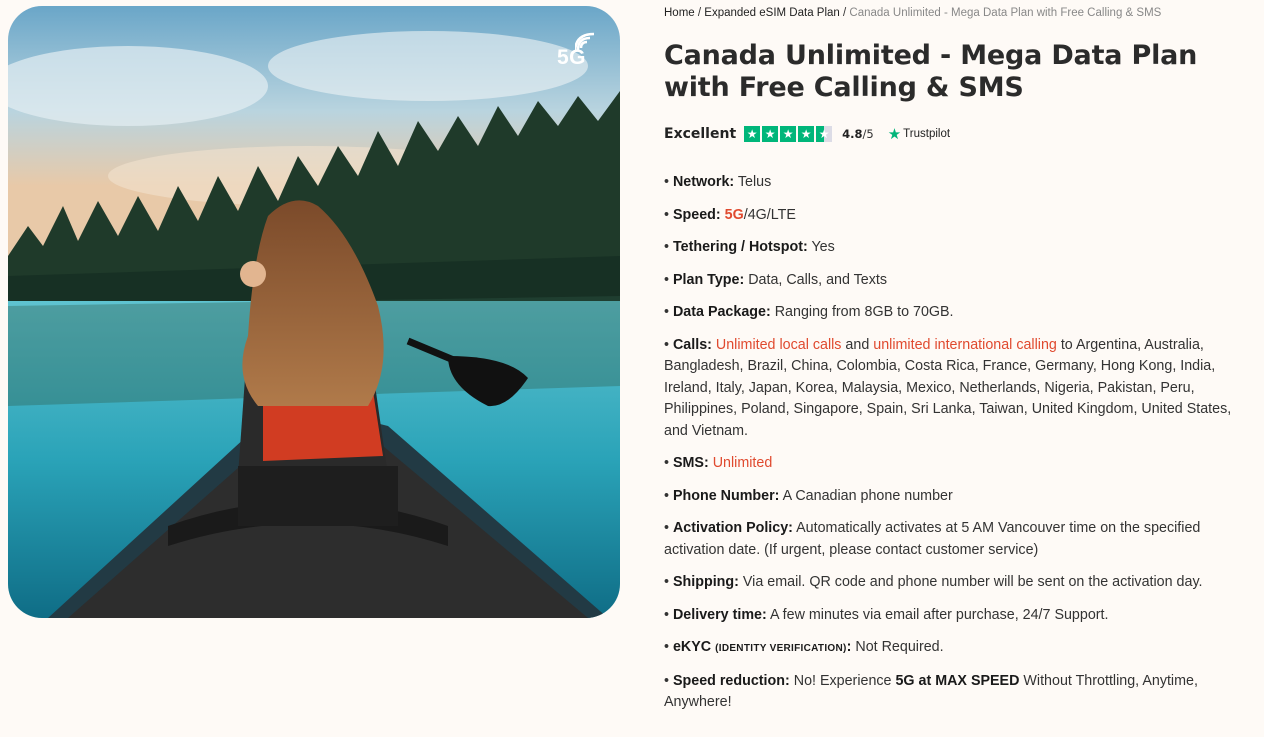  I want to click on spec-value: No! Experience, so click(844, 680).